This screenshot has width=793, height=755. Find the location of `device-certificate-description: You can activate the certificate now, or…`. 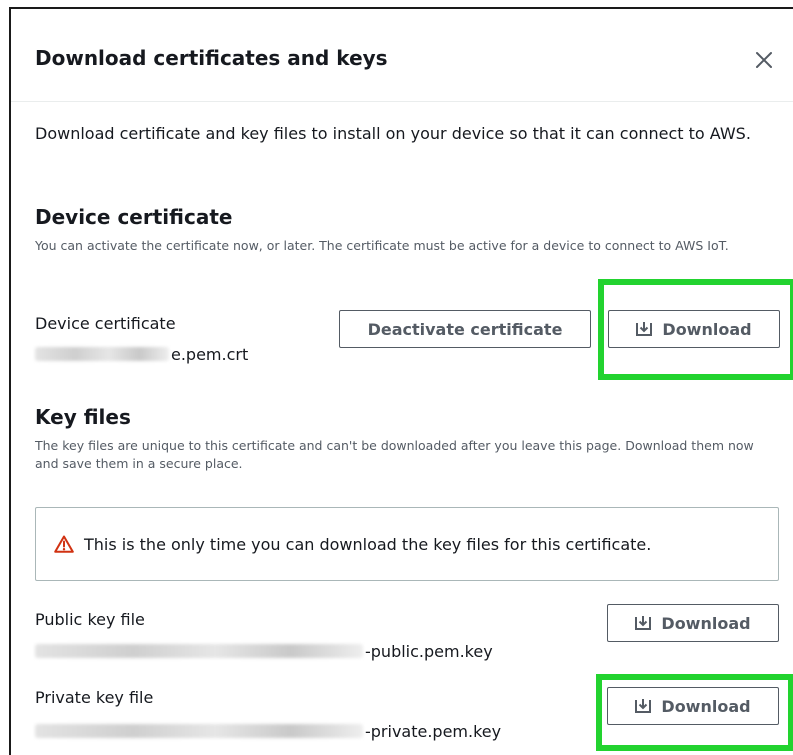

device-certificate-description: You can activate the certificate now, or… is located at coordinates (382, 245).